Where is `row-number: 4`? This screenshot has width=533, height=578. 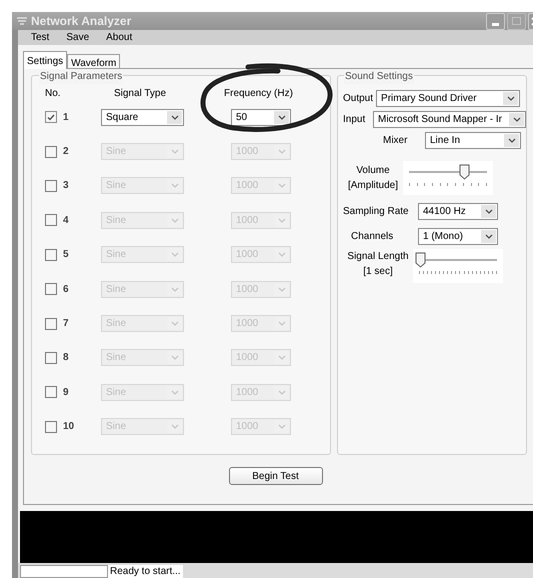
row-number: 4 is located at coordinates (66, 221).